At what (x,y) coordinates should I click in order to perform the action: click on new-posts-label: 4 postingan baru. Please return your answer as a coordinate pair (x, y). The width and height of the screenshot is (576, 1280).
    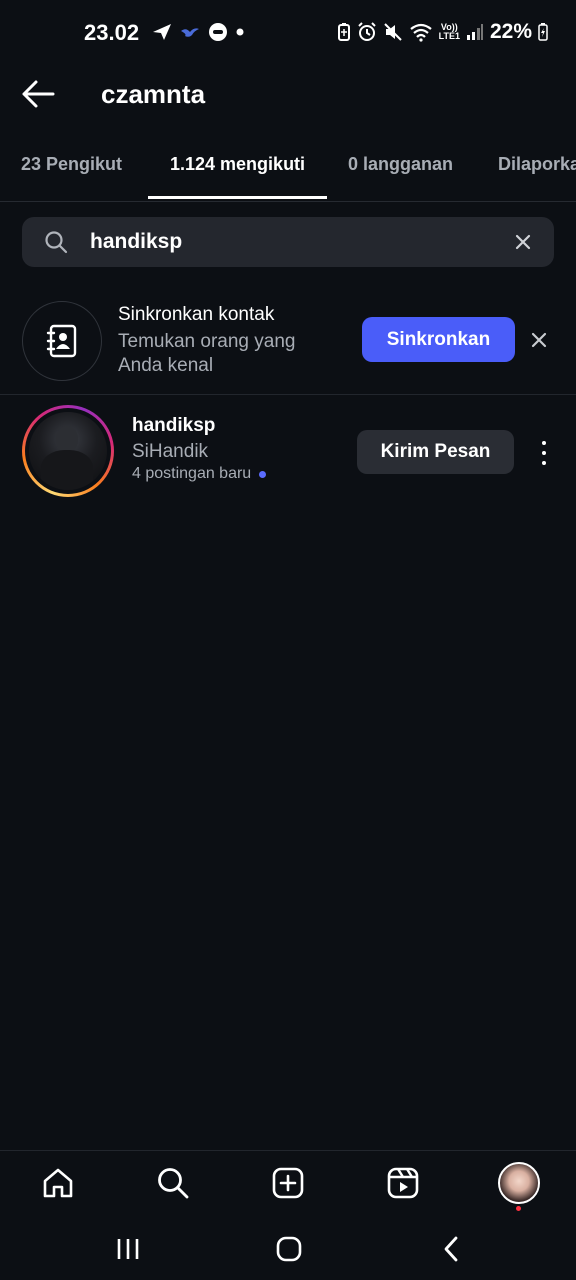
    Looking at the image, I should click on (192, 473).